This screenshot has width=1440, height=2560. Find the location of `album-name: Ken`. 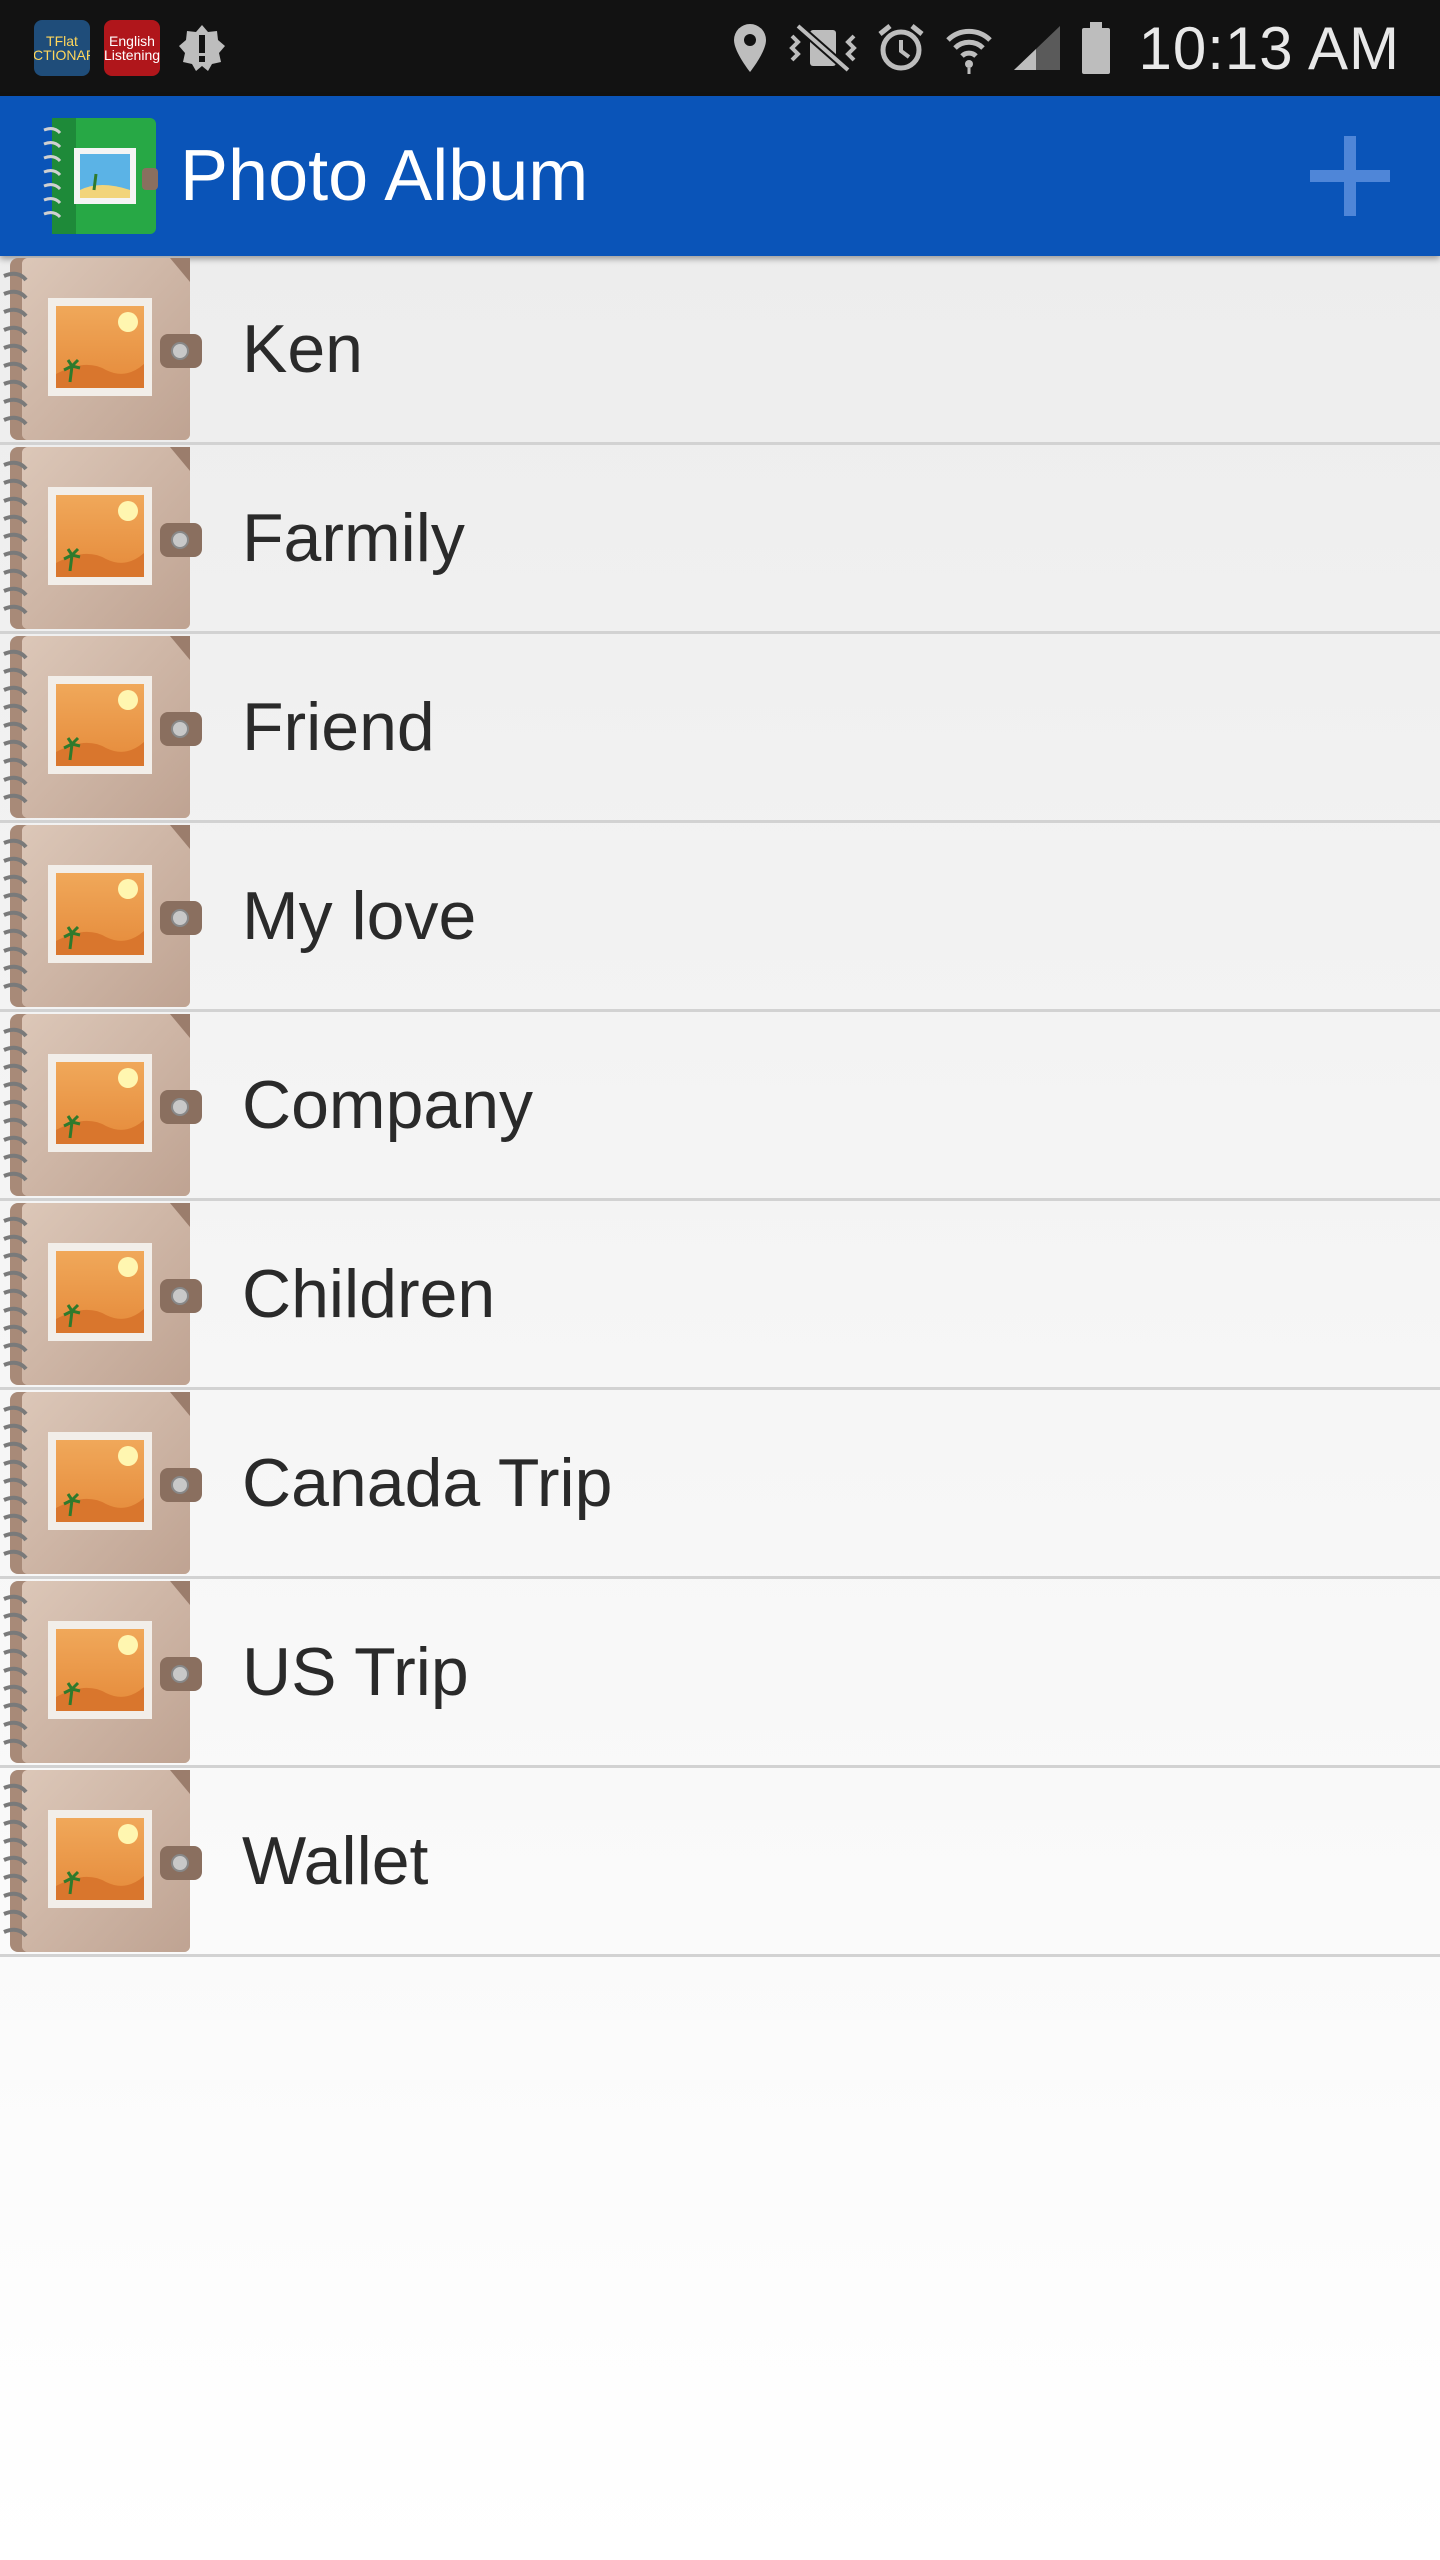

album-name: Ken is located at coordinates (302, 349).